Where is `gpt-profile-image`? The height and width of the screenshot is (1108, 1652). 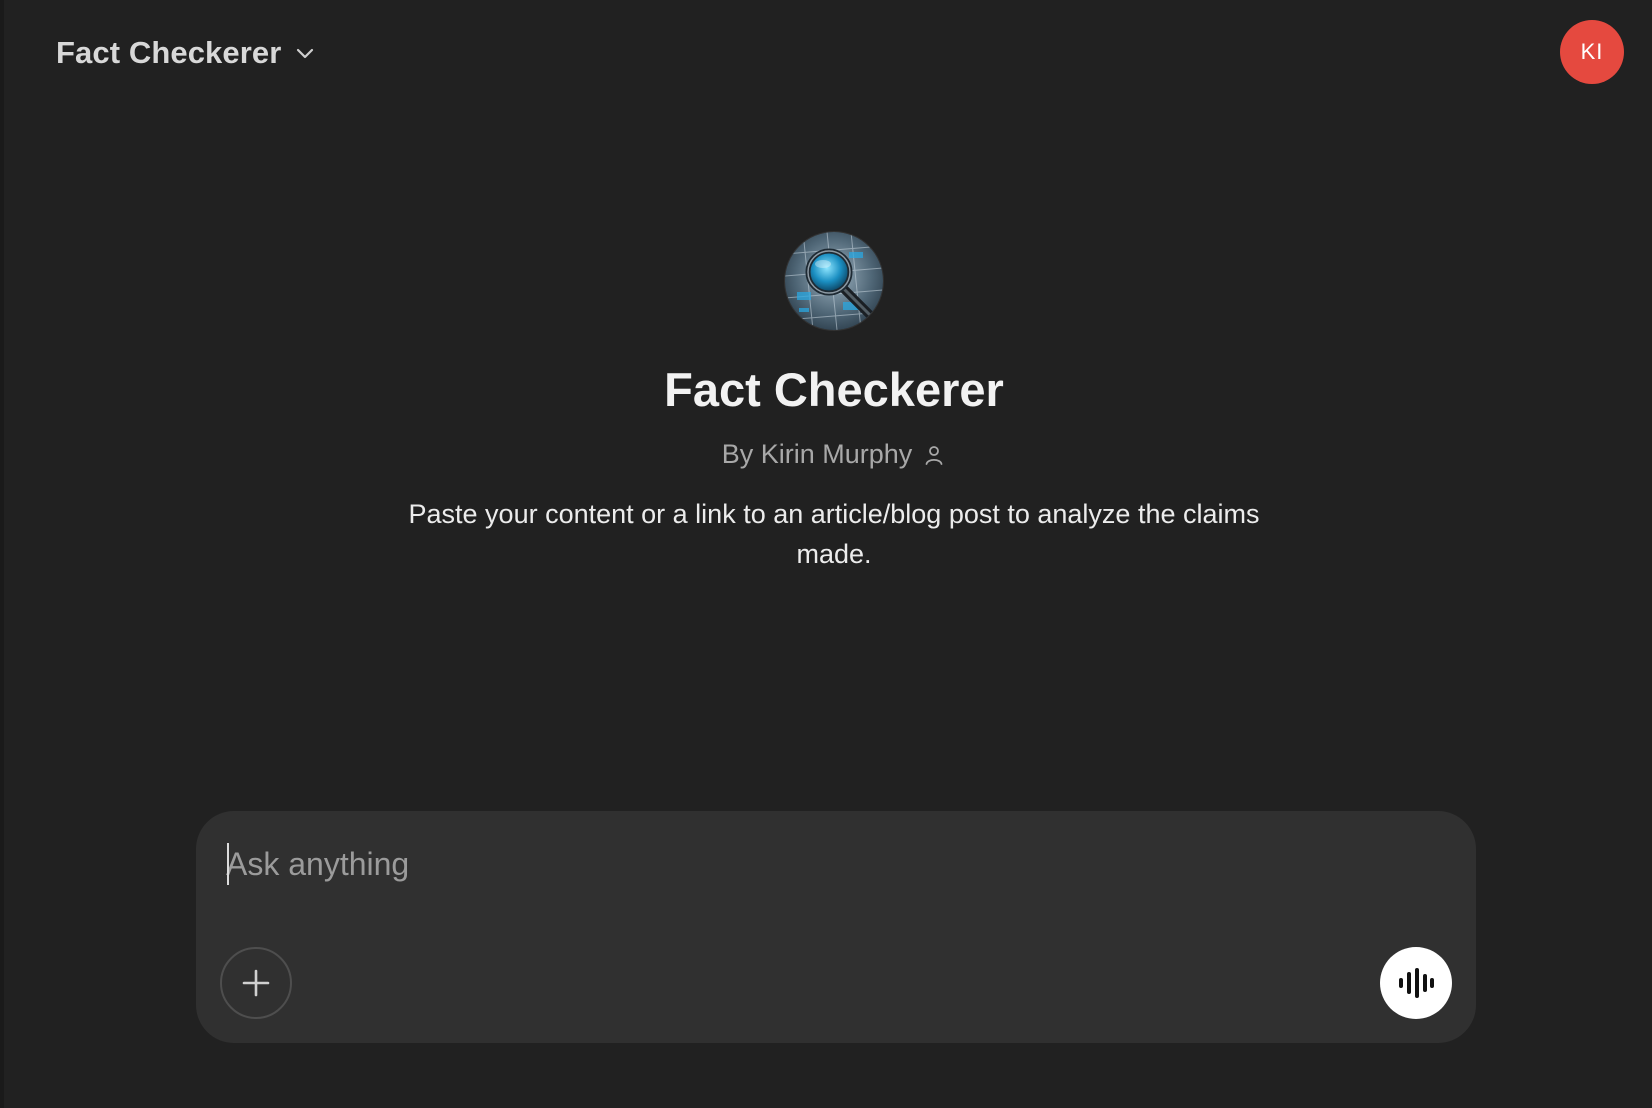
gpt-profile-image is located at coordinates (834, 281).